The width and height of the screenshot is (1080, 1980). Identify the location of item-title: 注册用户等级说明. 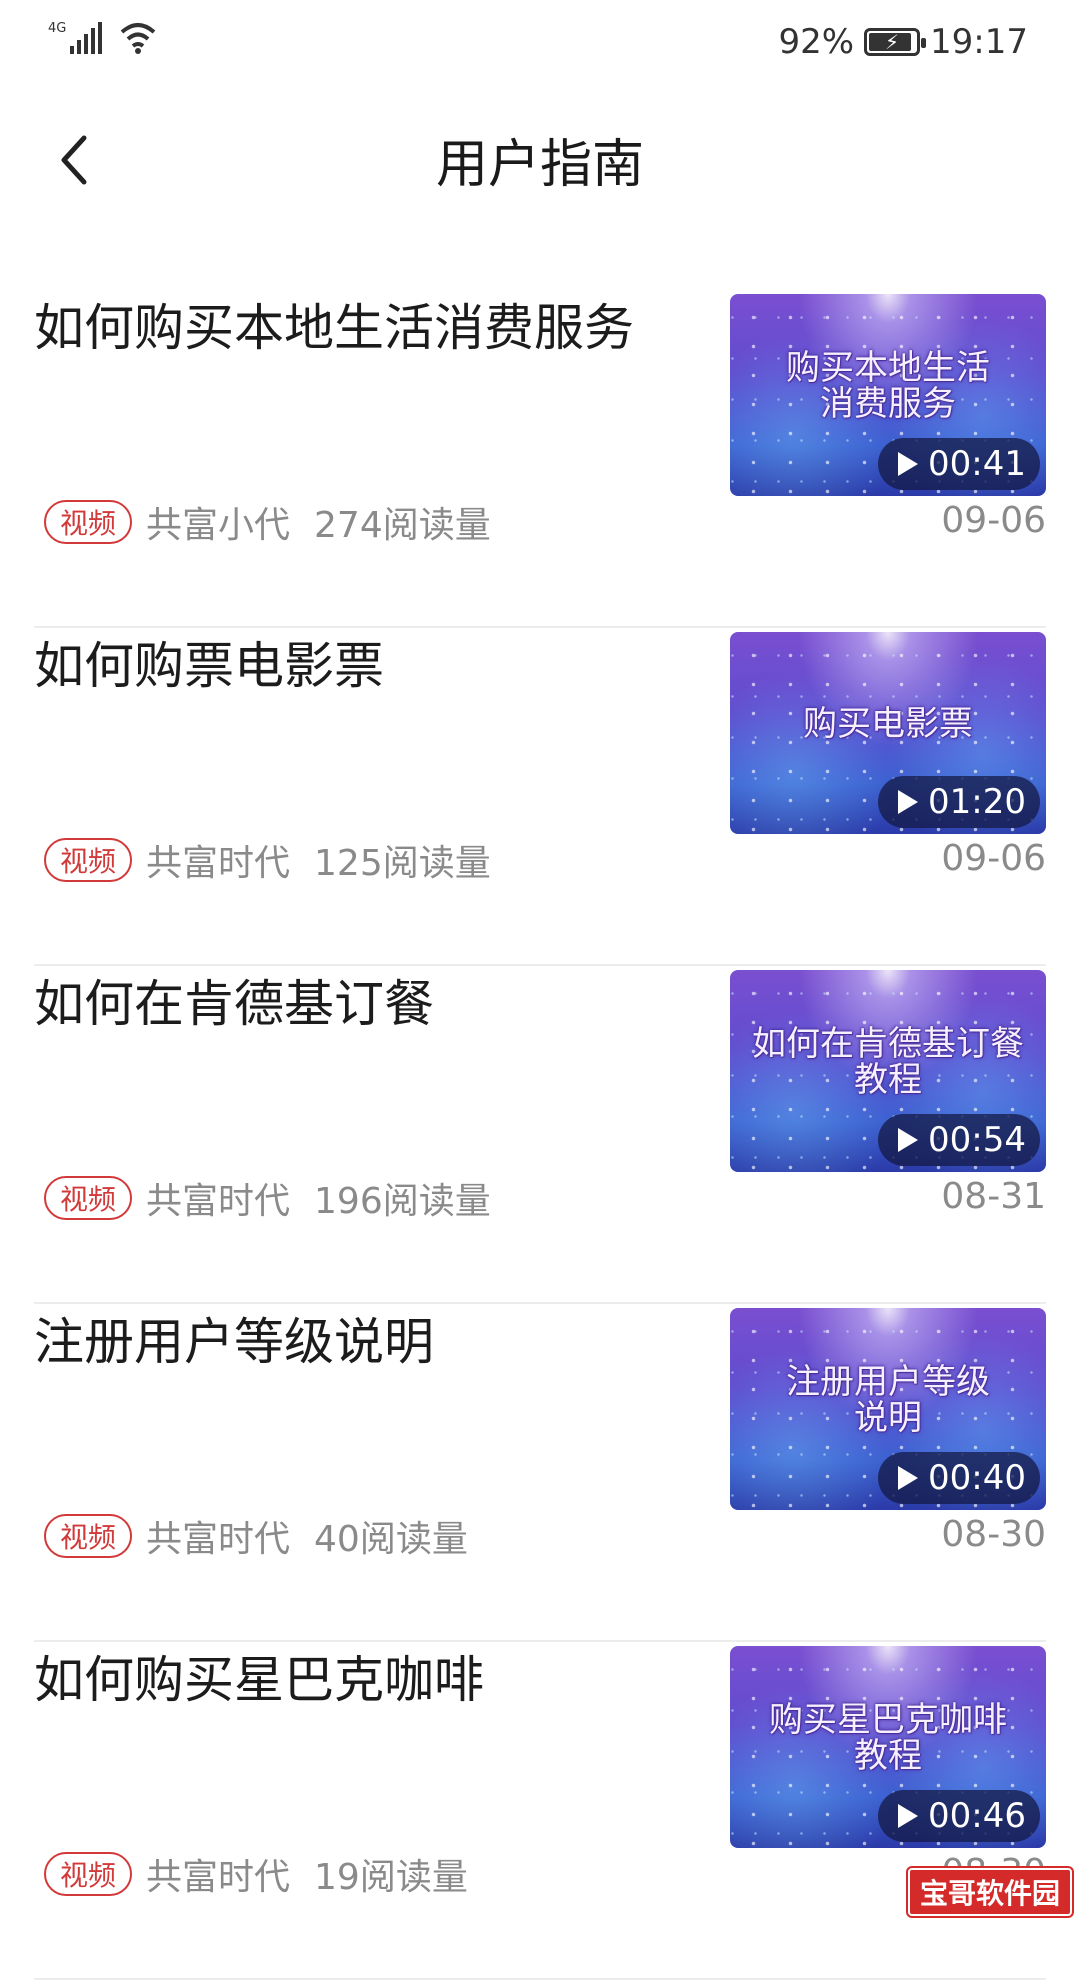
(234, 1342).